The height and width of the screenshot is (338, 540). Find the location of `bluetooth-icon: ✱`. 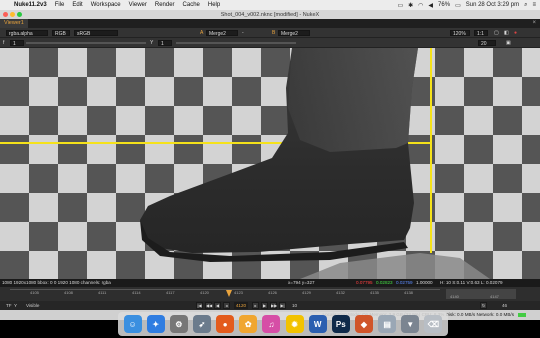

bluetooth-icon: ✱ is located at coordinates (410, 5).